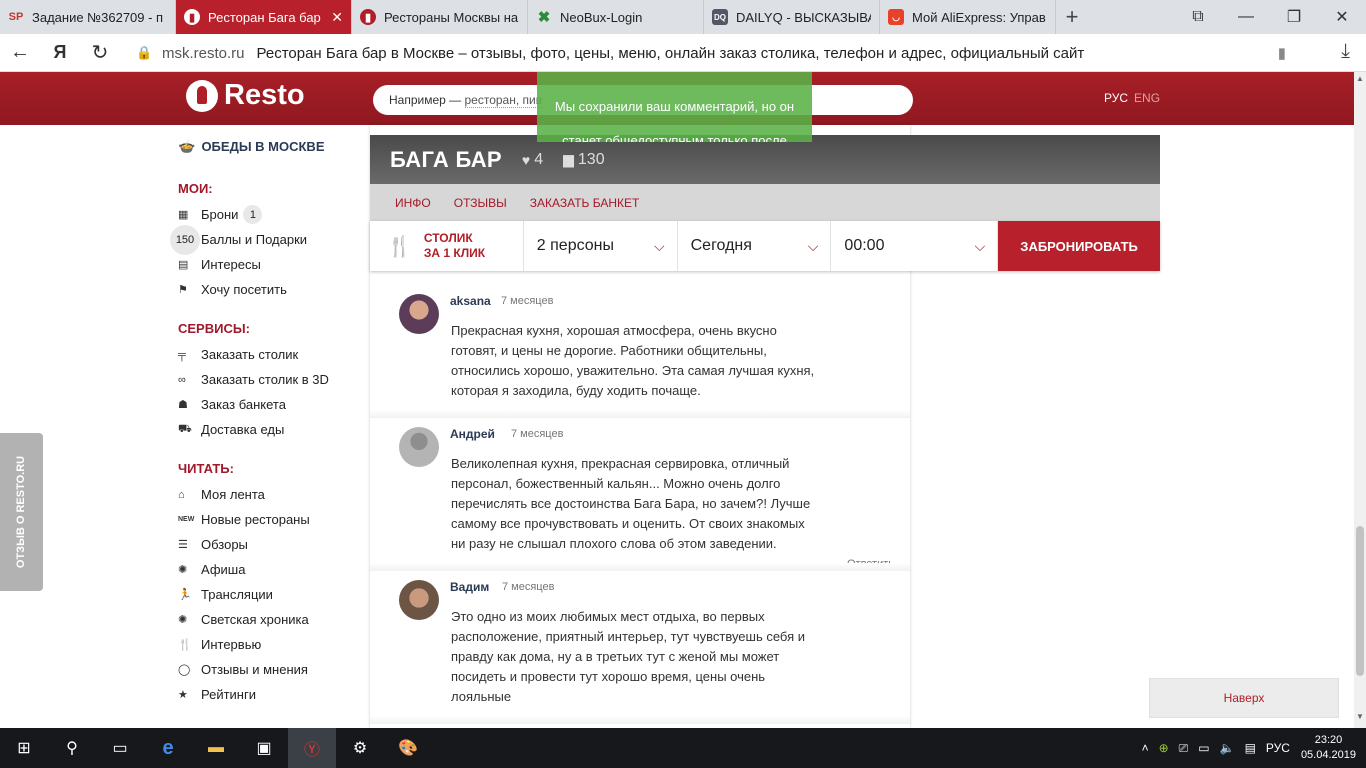  What do you see at coordinates (268, 494) in the screenshot?
I see `sidebar-item-feed: ⌂ Моя лента` at bounding box center [268, 494].